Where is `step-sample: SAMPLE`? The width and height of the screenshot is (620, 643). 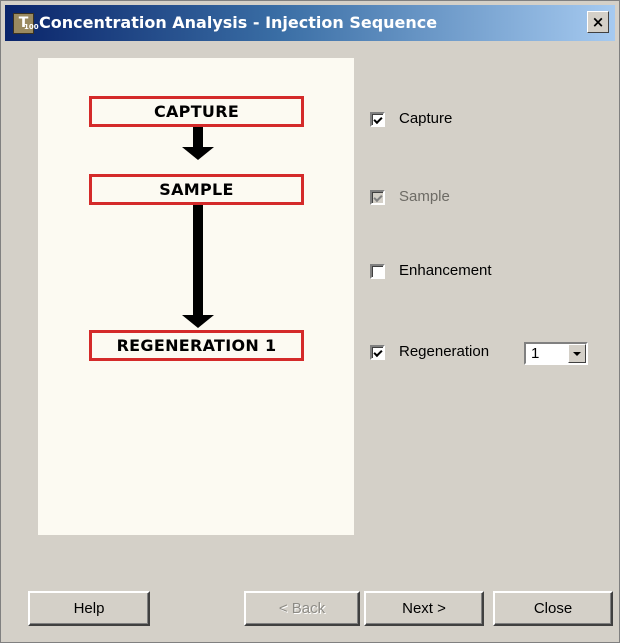 step-sample: SAMPLE is located at coordinates (196, 189).